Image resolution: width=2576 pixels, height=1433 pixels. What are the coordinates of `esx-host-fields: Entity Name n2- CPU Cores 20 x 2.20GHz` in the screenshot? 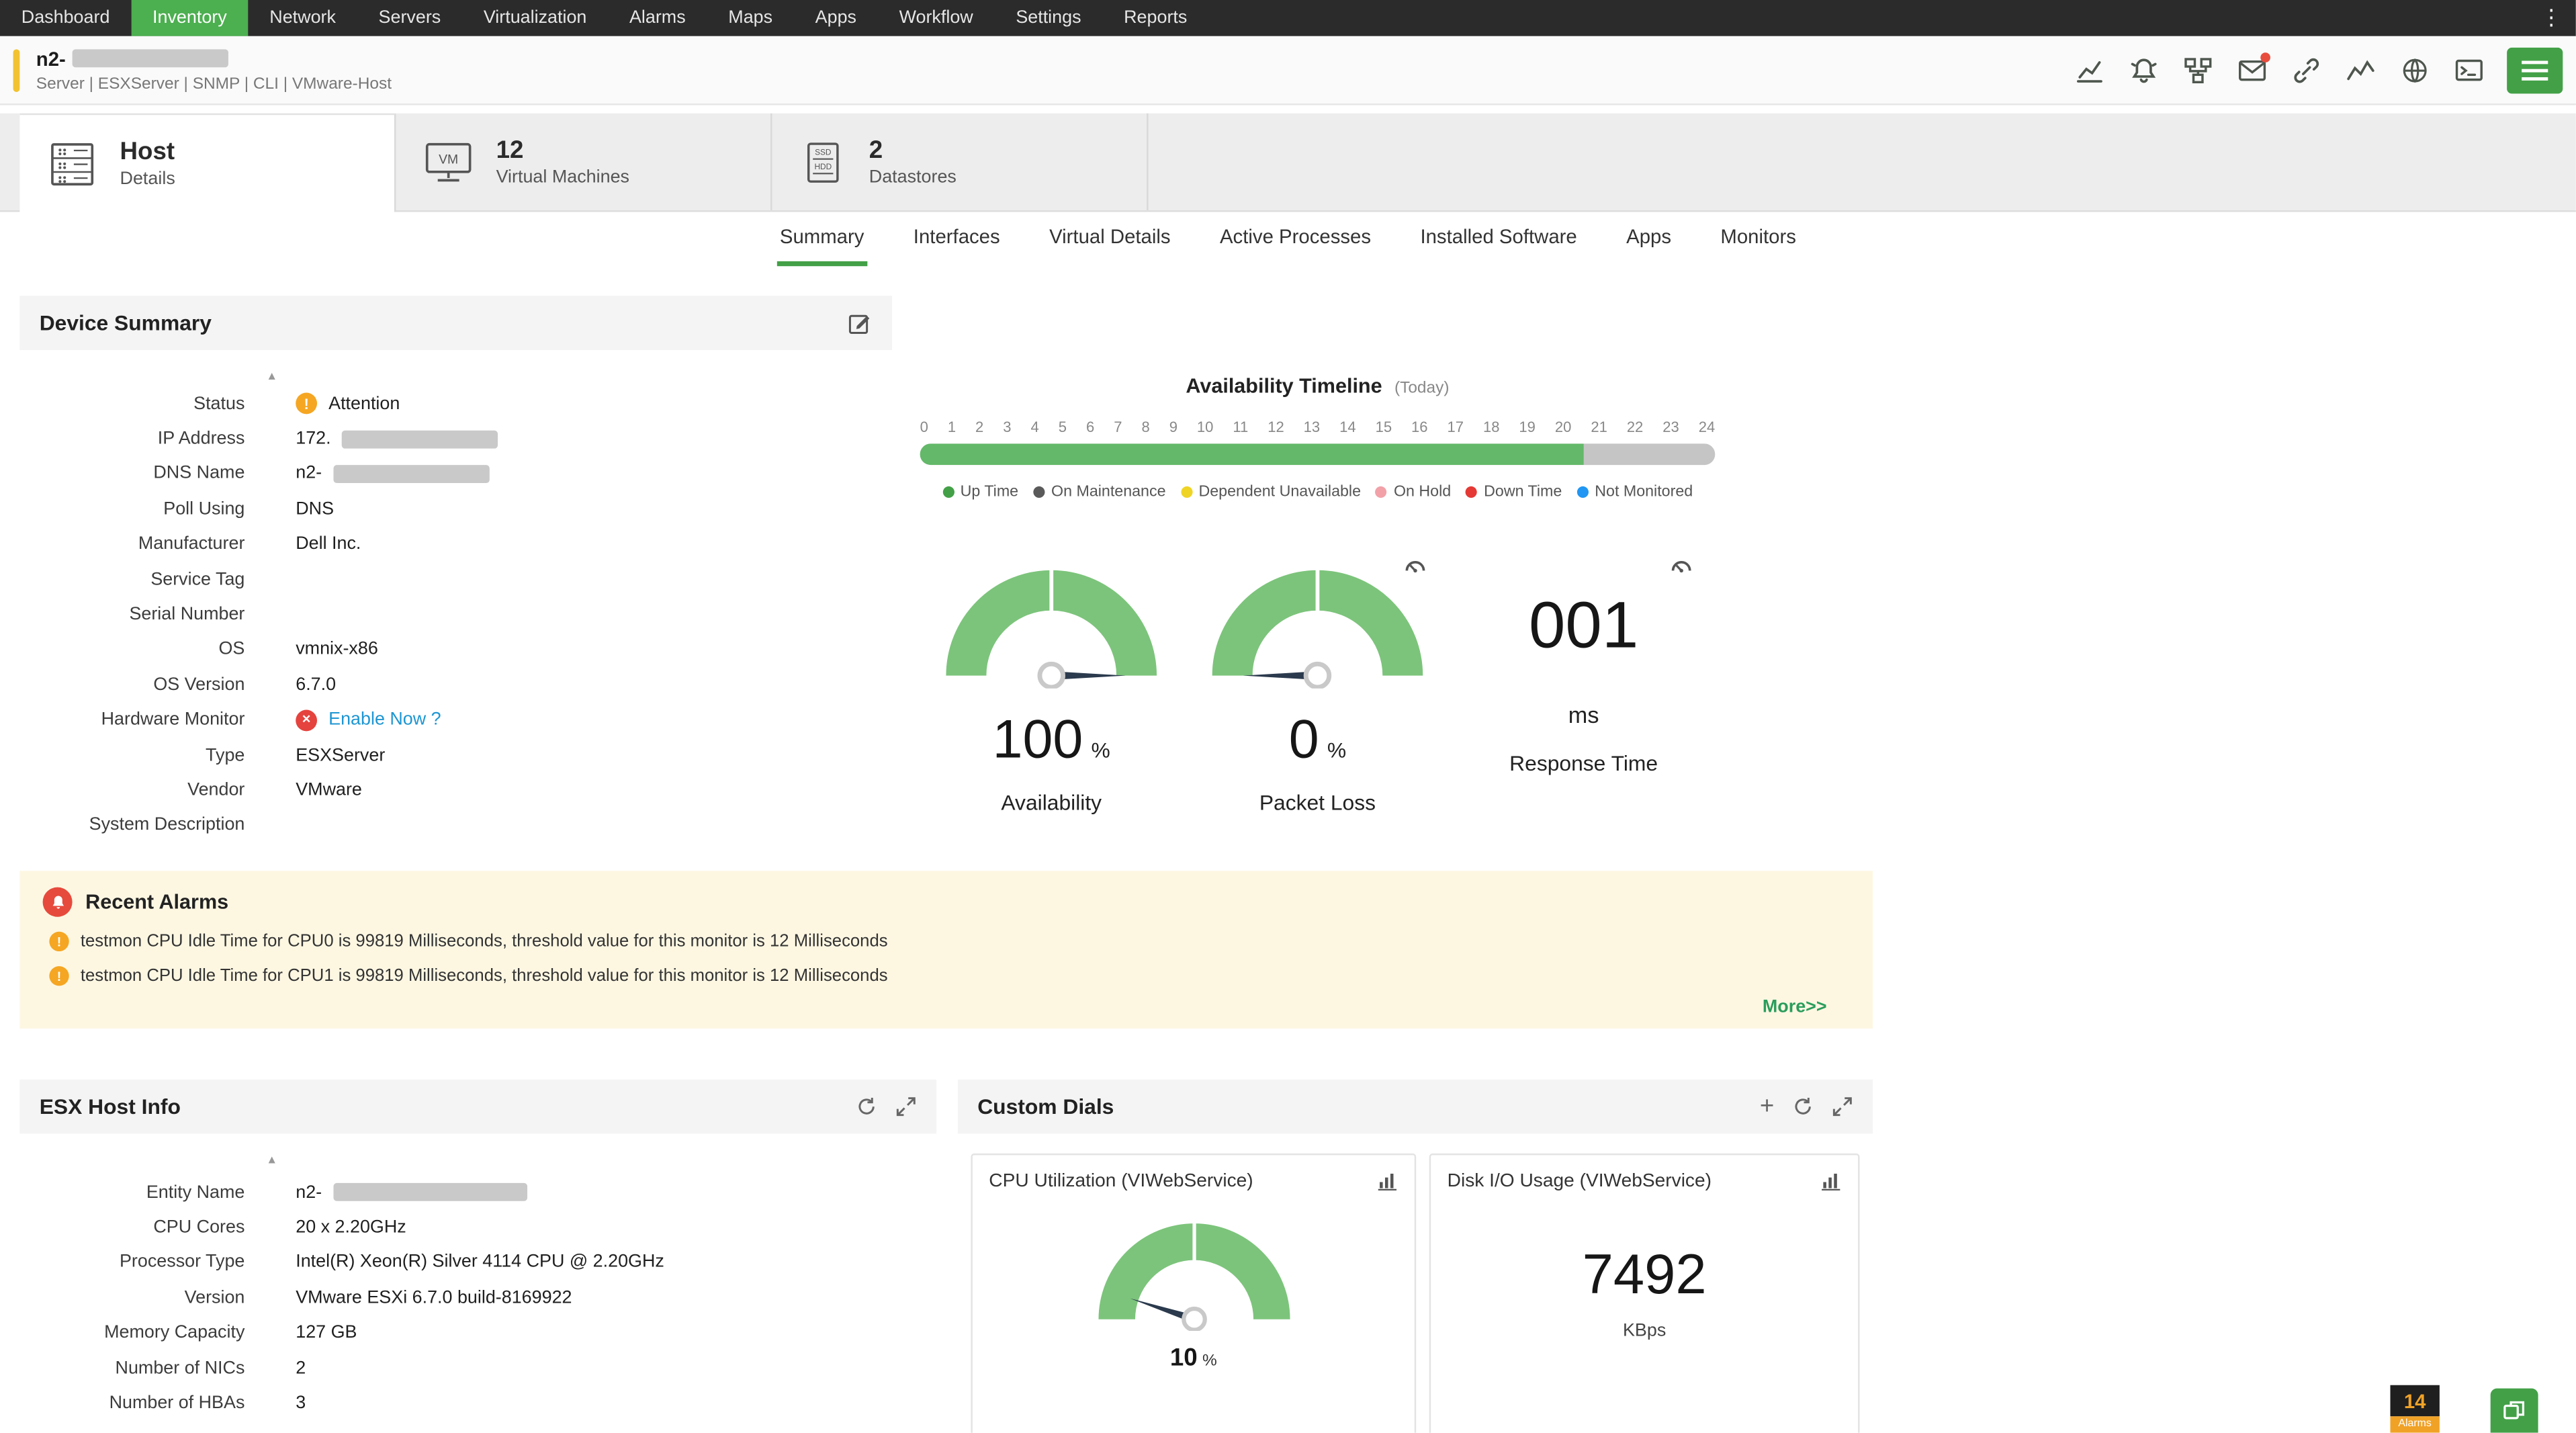 It's located at (478, 1277).